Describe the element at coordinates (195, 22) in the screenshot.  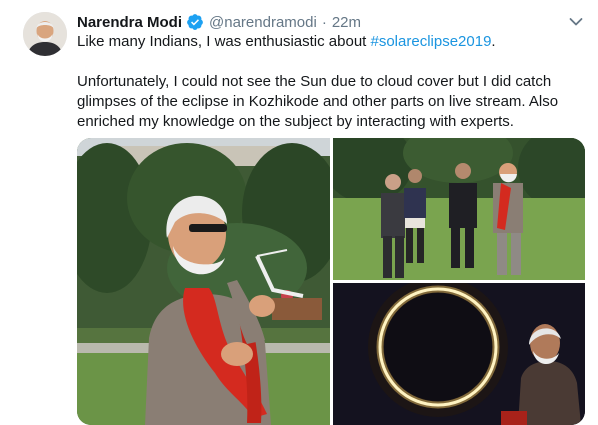
I see `verified-badge-icon` at that location.